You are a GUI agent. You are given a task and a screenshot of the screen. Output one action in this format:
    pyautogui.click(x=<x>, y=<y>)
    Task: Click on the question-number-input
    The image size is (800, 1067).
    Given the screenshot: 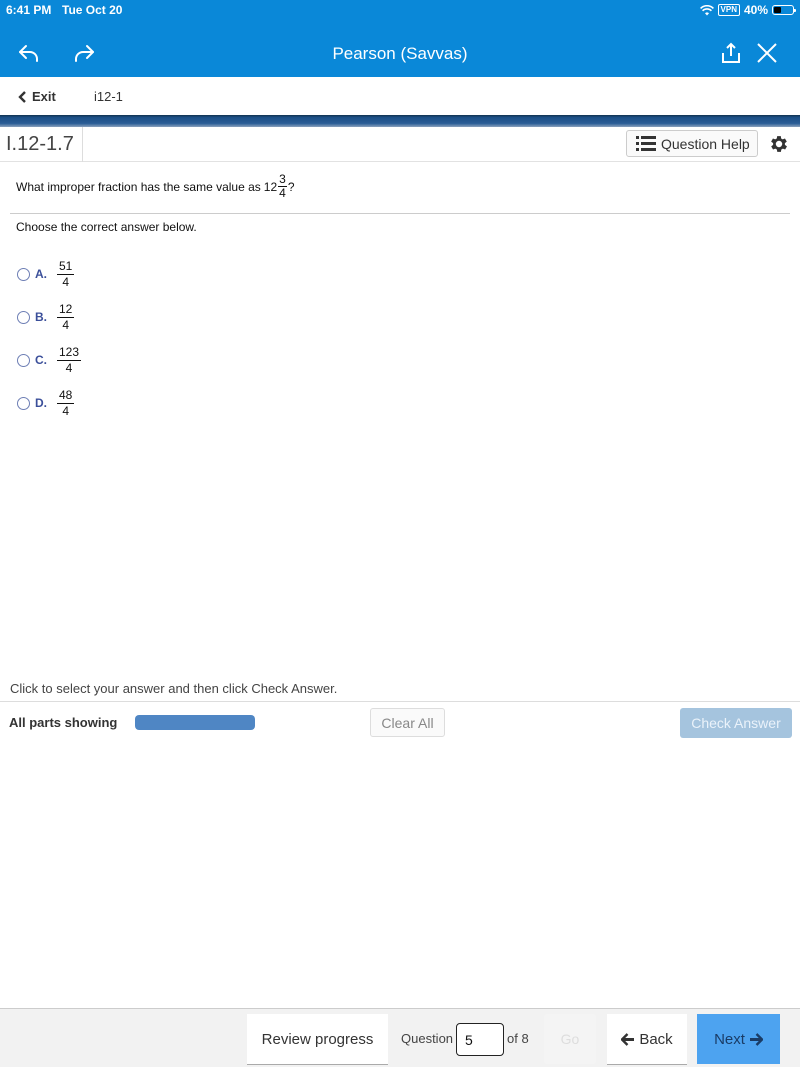 What is the action you would take?
    pyautogui.click(x=480, y=1039)
    